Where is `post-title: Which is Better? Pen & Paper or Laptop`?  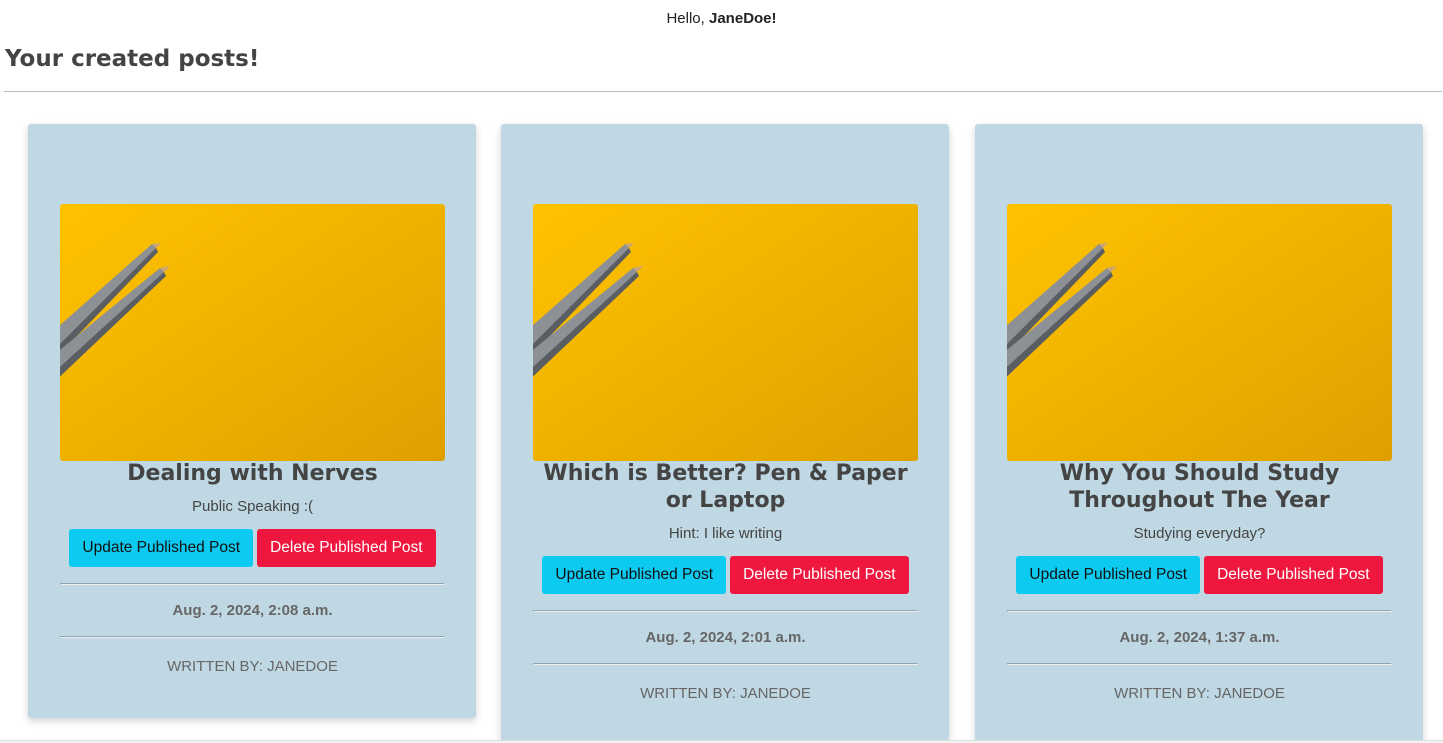 post-title: Which is Better? Pen & Paper or Laptop is located at coordinates (725, 487).